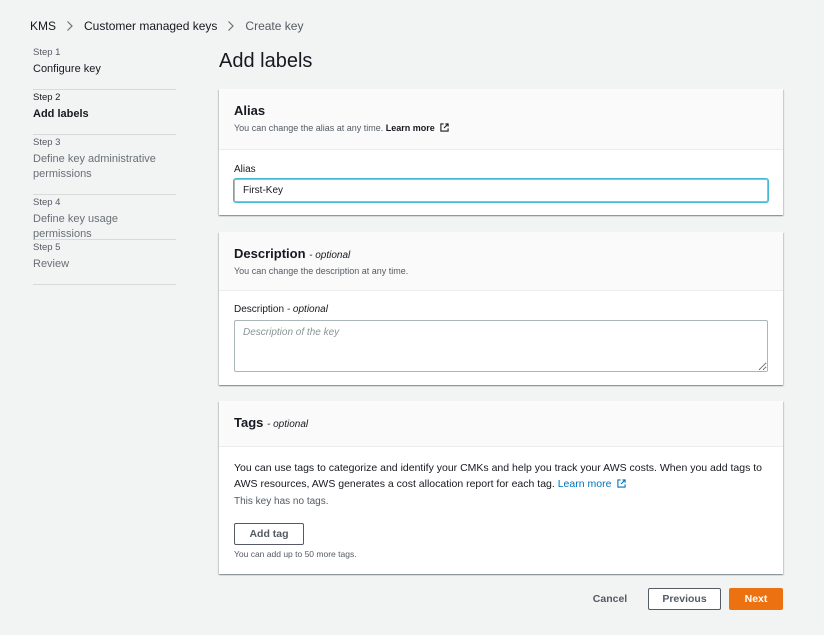 The width and height of the screenshot is (824, 635). Describe the element at coordinates (501, 346) in the screenshot. I see `description-textarea` at that location.